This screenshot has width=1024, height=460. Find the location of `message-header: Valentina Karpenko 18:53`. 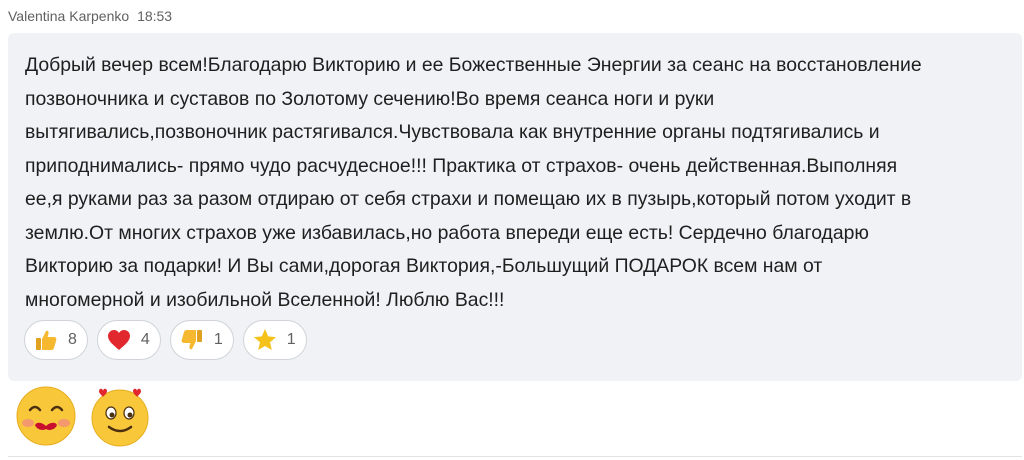

message-header: Valentina Karpenko 18:53 is located at coordinates (90, 16).